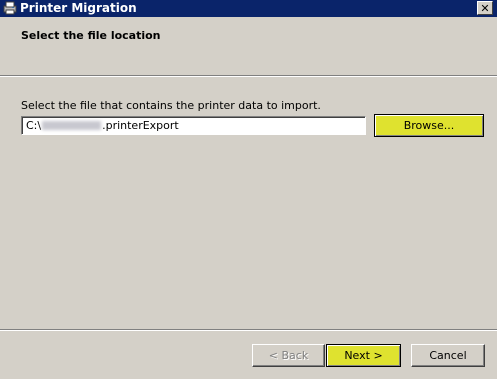 This screenshot has height=379, width=497. I want to click on close-icon: ✕, so click(485, 8).